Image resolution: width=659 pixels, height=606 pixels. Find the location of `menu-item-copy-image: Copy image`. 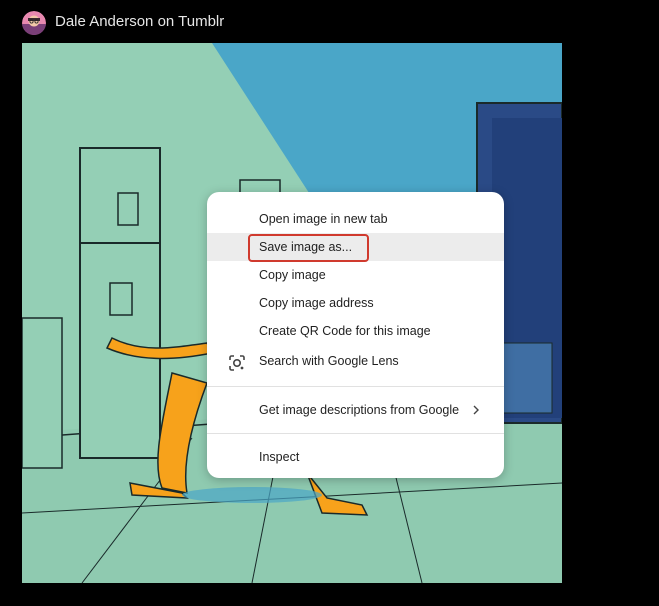

menu-item-copy-image: Copy image is located at coordinates (355, 275).